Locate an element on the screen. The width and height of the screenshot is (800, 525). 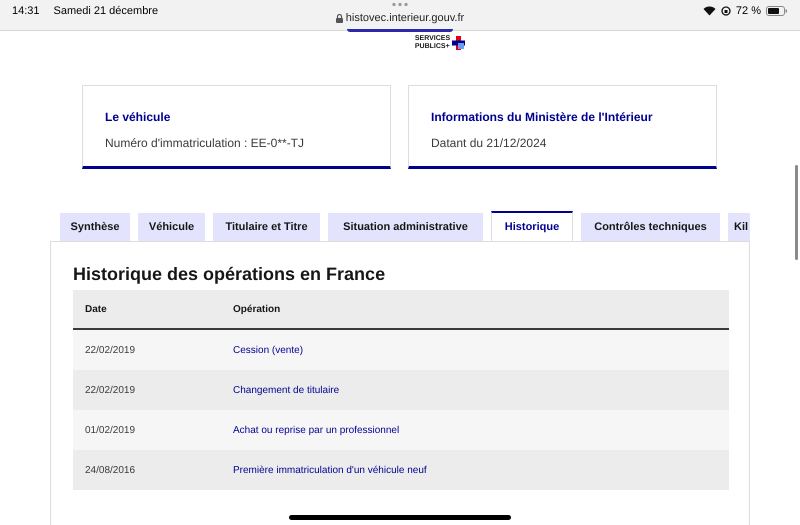
tab: Véhicule is located at coordinates (171, 227).